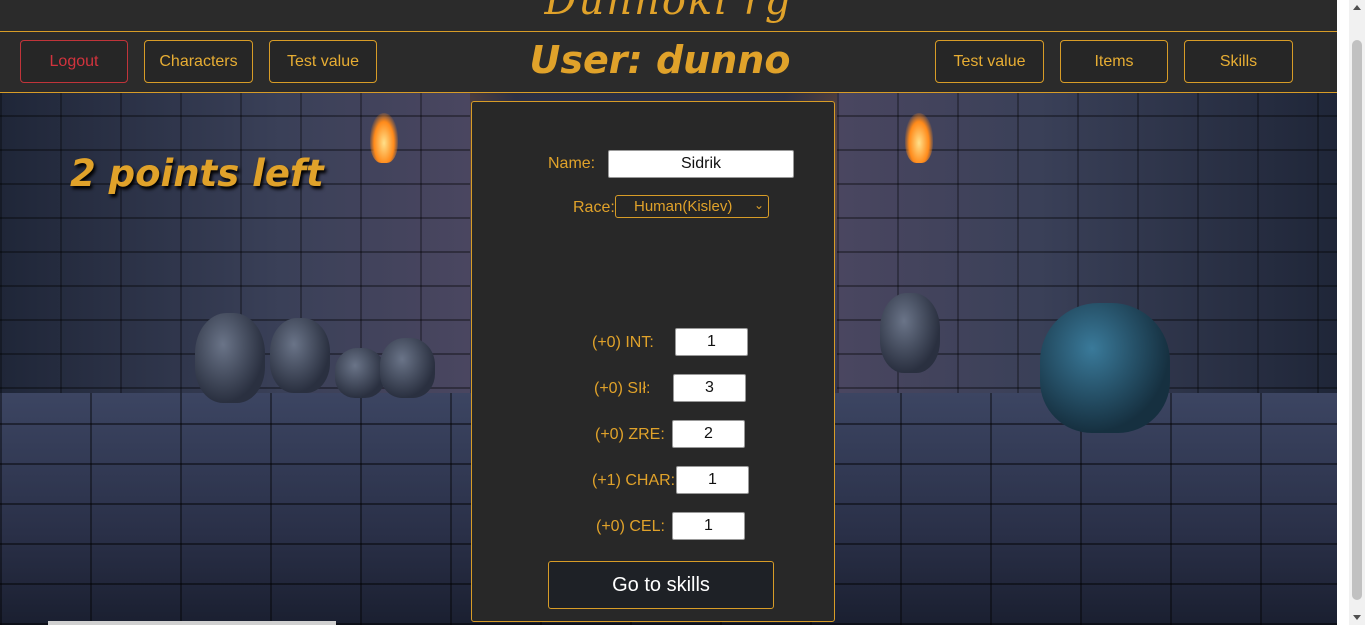 The image size is (1365, 625). Describe the element at coordinates (701, 164) in the screenshot. I see `name-input: Sidrik` at that location.